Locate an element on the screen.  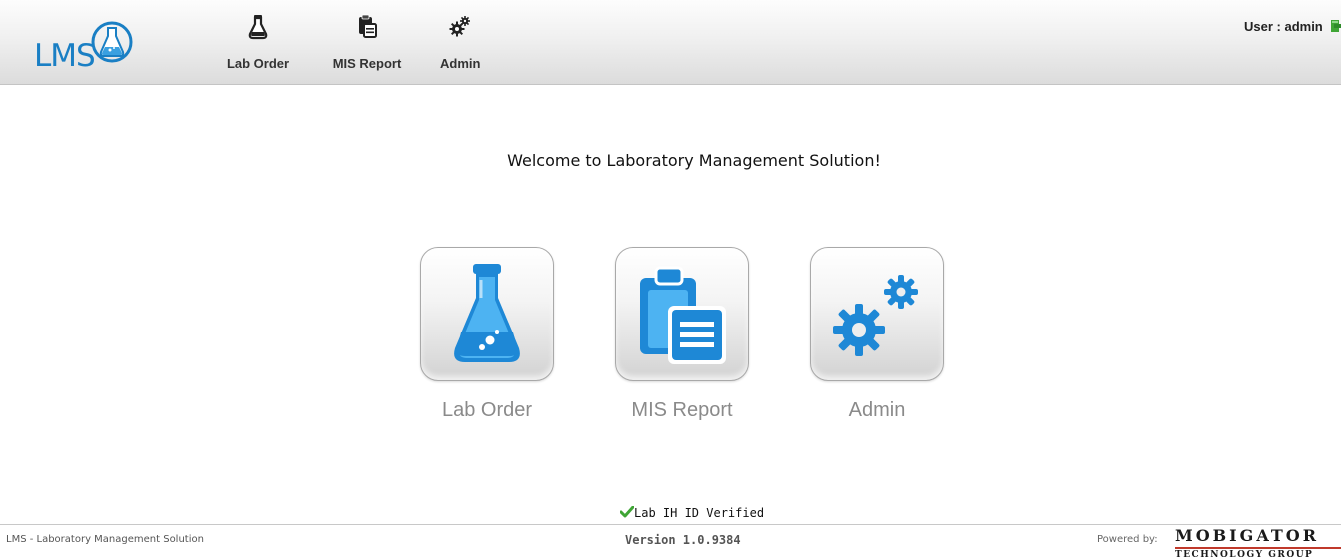
mobigator-logo: MOBIGATOR TECHNOLOGY GROUP is located at coordinates (1258, 543).